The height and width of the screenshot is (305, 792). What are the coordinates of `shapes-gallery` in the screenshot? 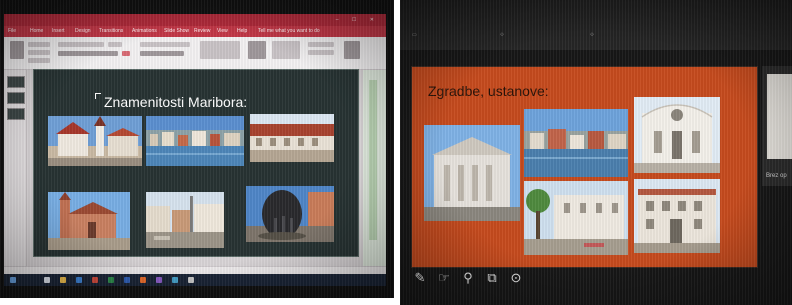 It's located at (220, 50).